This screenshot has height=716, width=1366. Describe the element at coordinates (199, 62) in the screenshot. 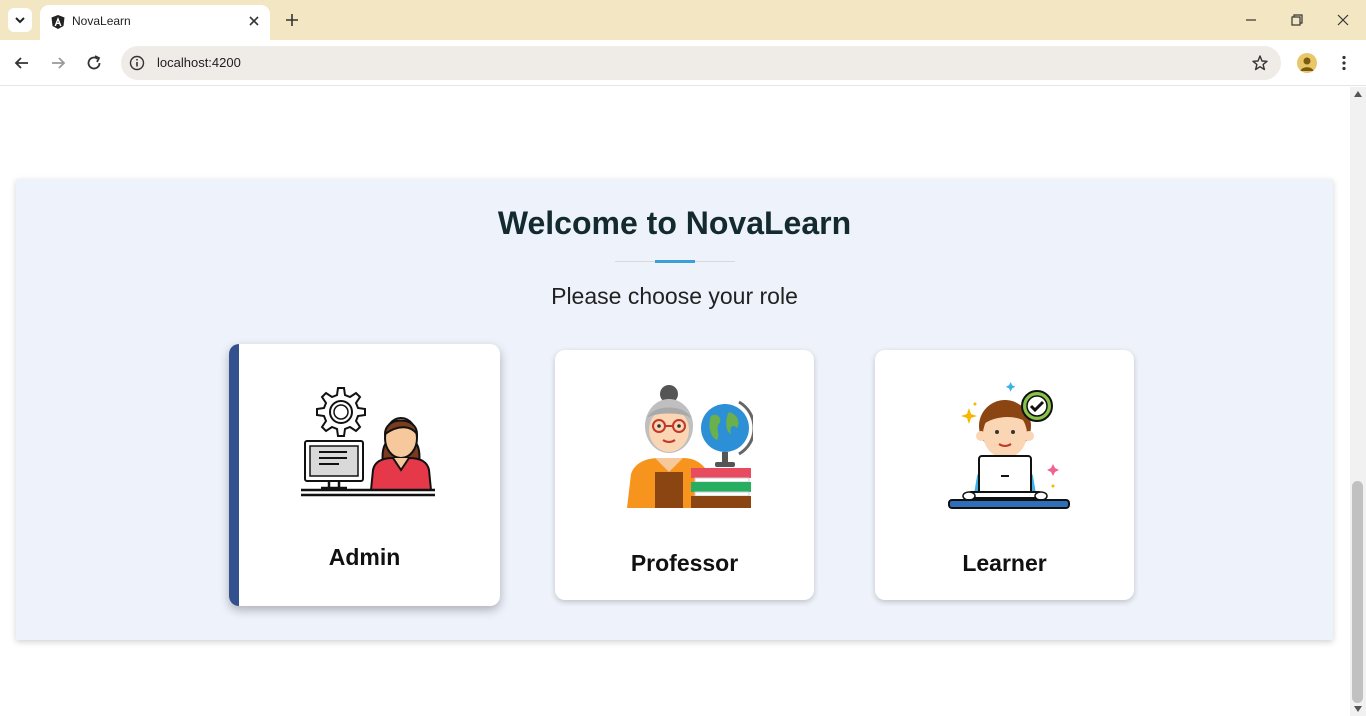

I see `url-text: localhost:4200` at that location.